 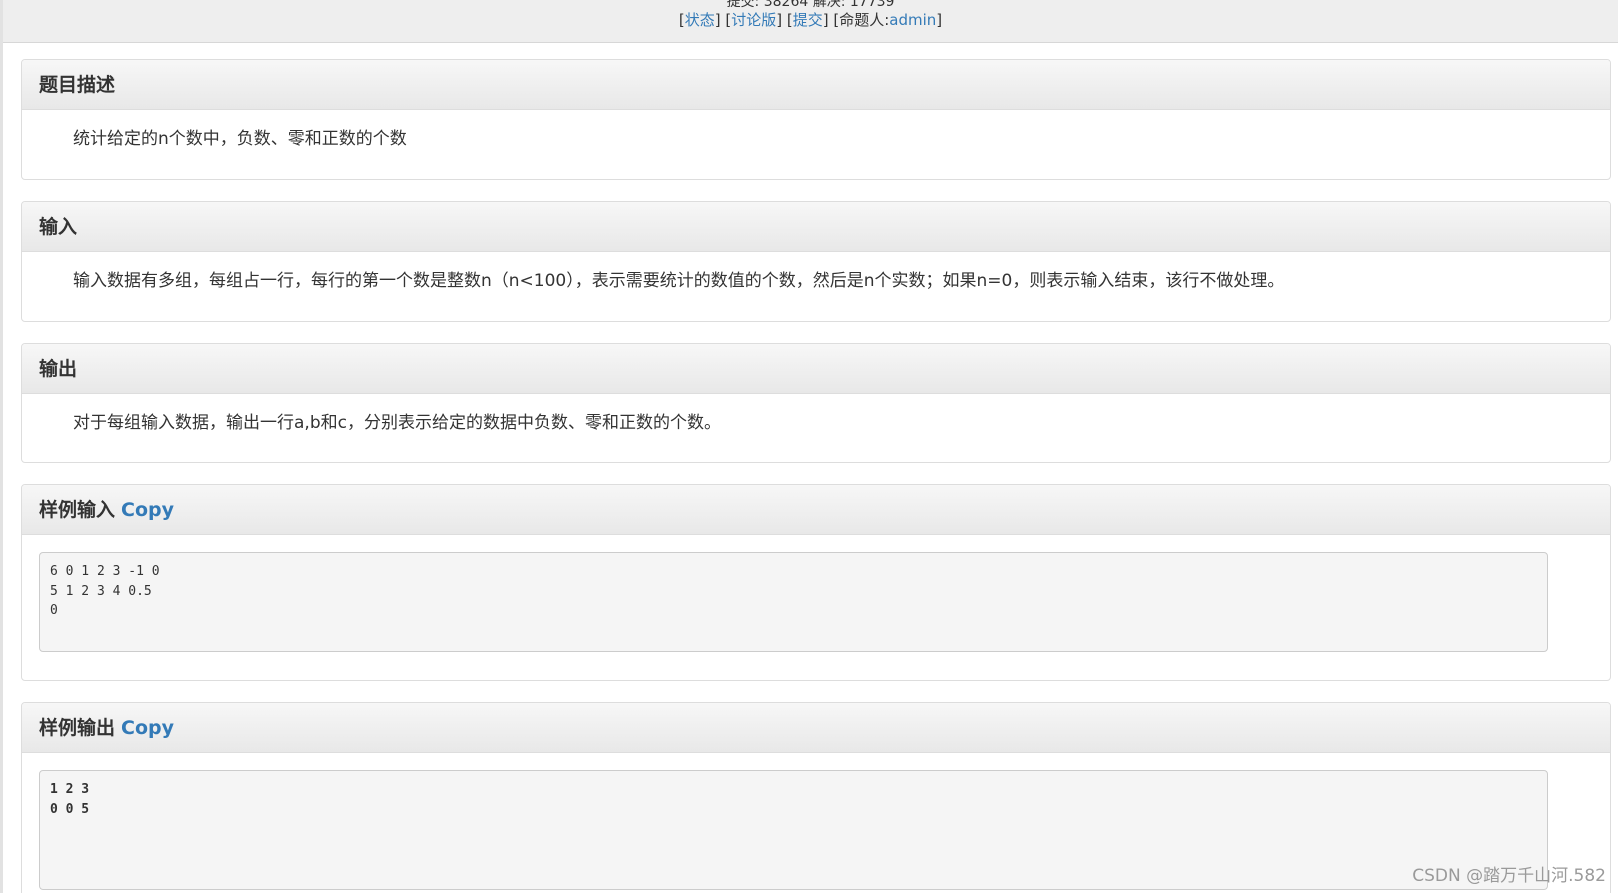 What do you see at coordinates (816, 369) in the screenshot?
I see `output-heading: 输出` at bounding box center [816, 369].